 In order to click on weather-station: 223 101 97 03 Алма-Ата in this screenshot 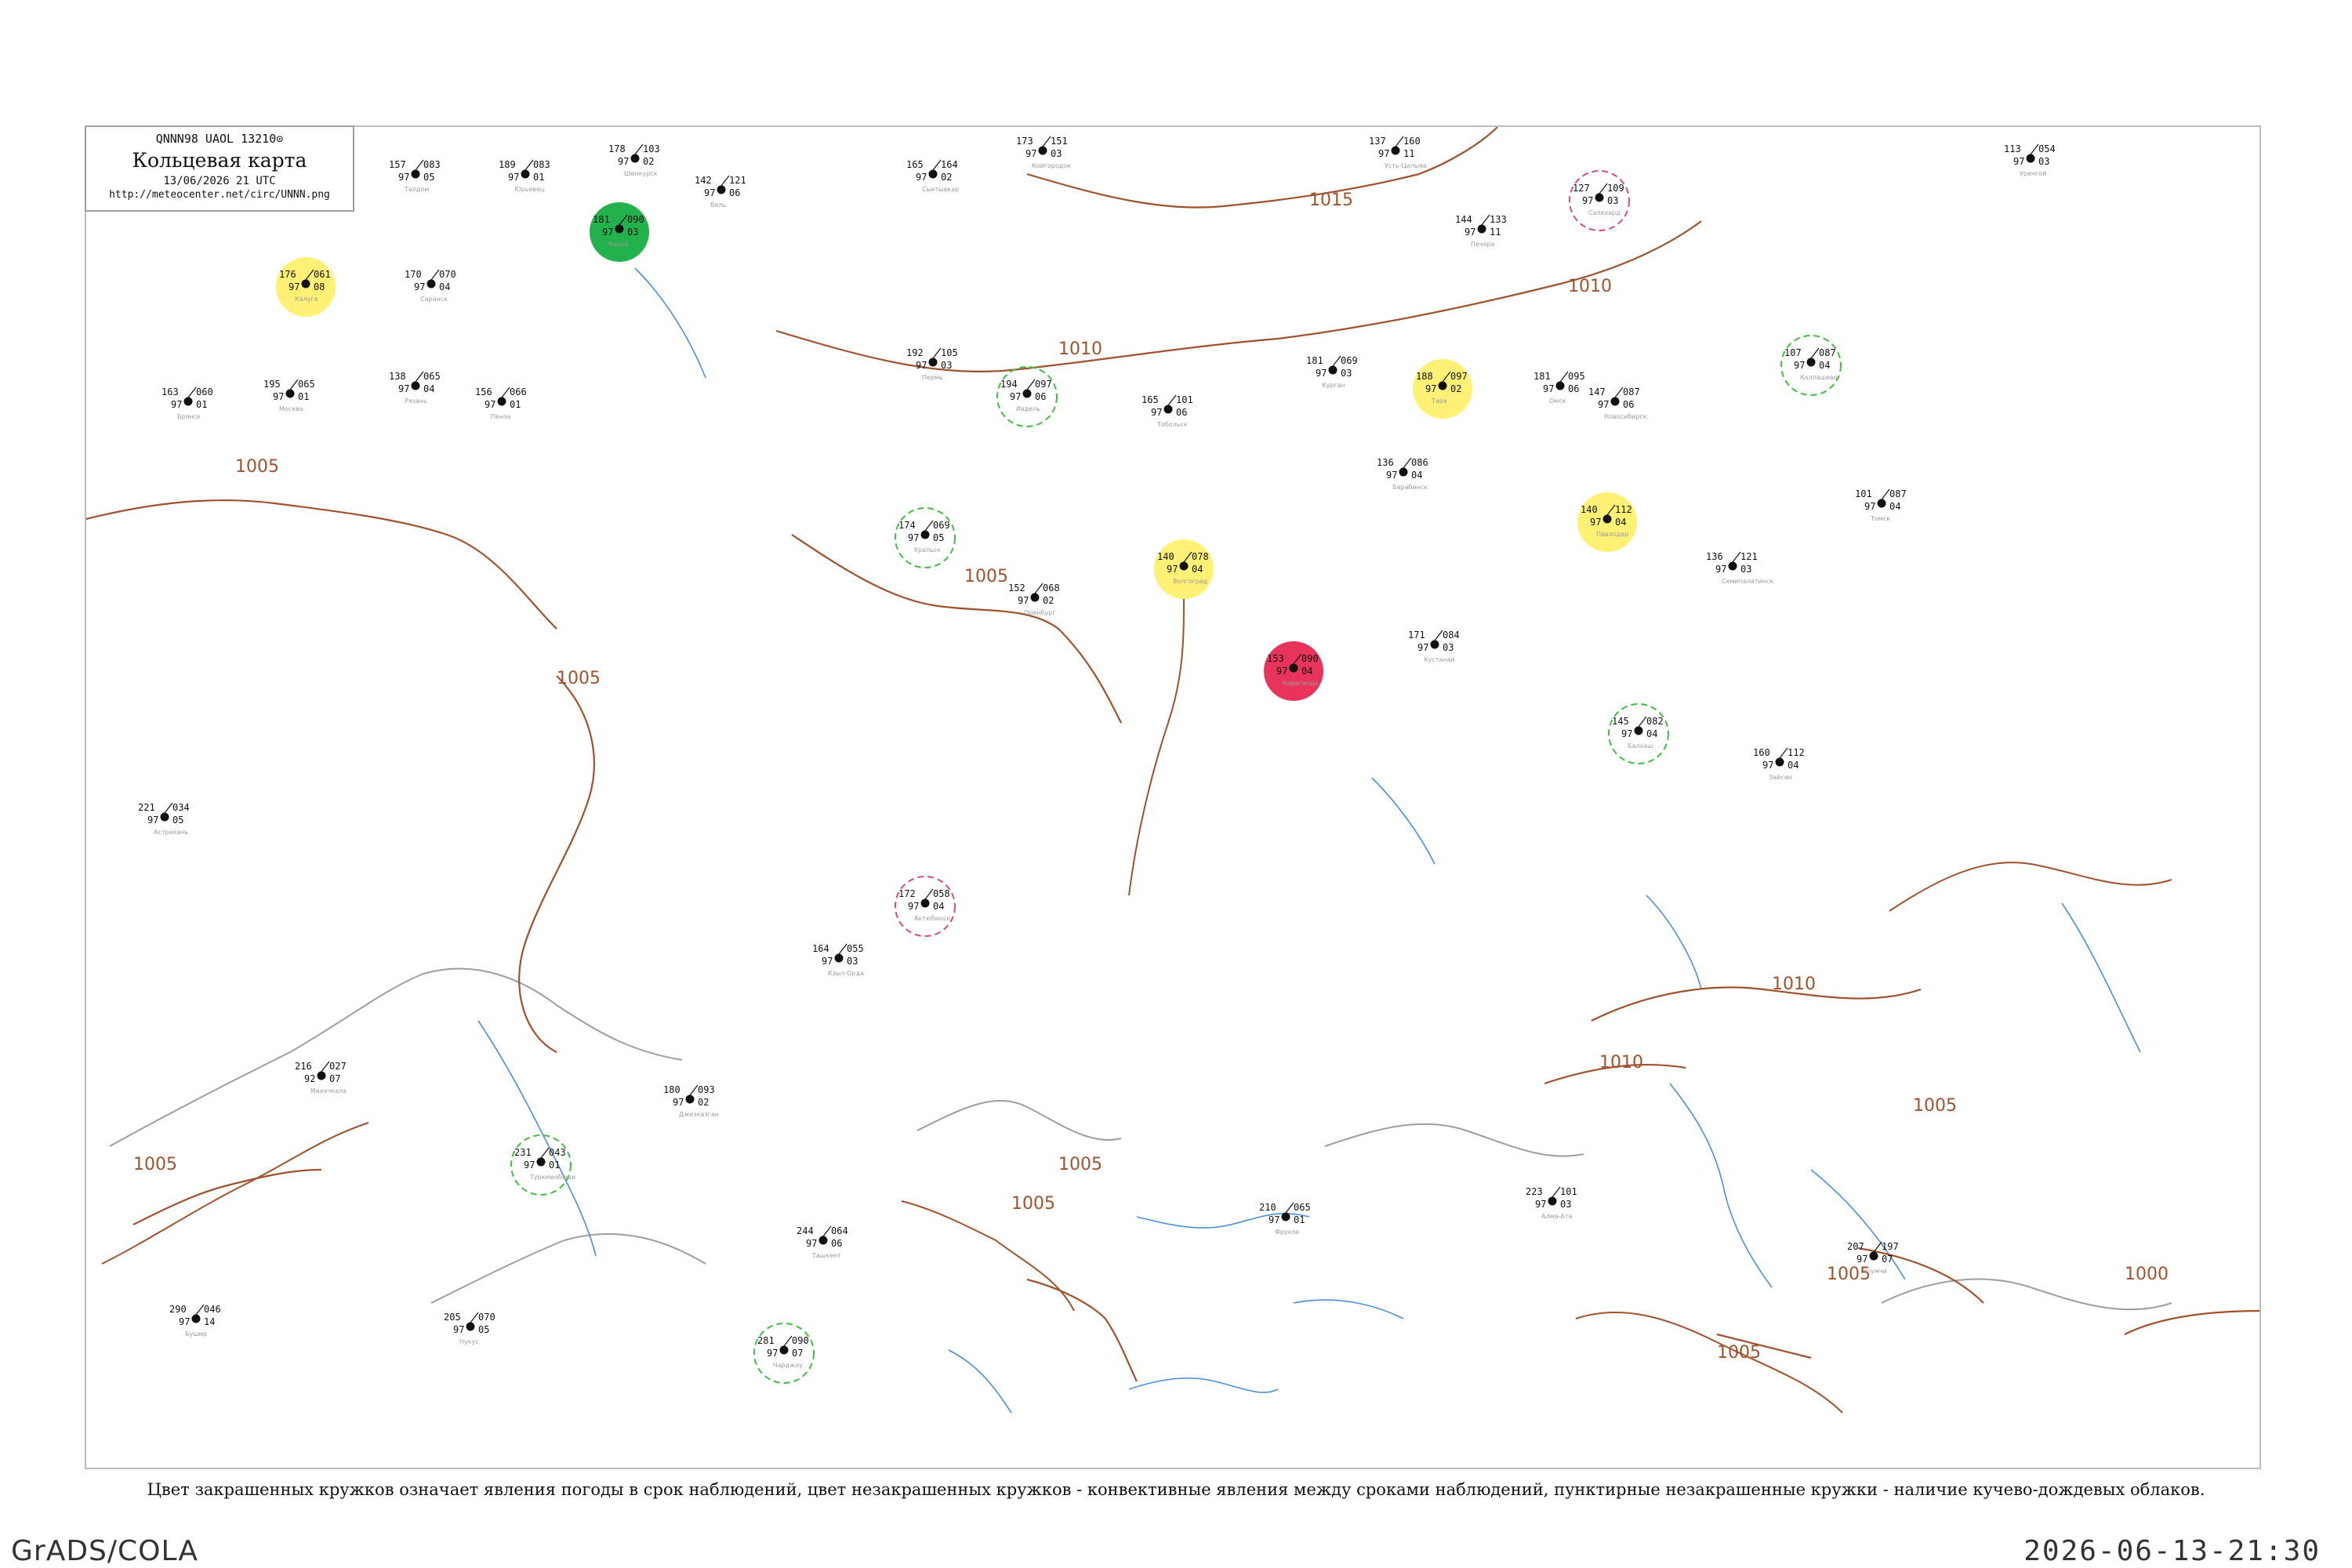, I will do `click(1551, 1203)`.